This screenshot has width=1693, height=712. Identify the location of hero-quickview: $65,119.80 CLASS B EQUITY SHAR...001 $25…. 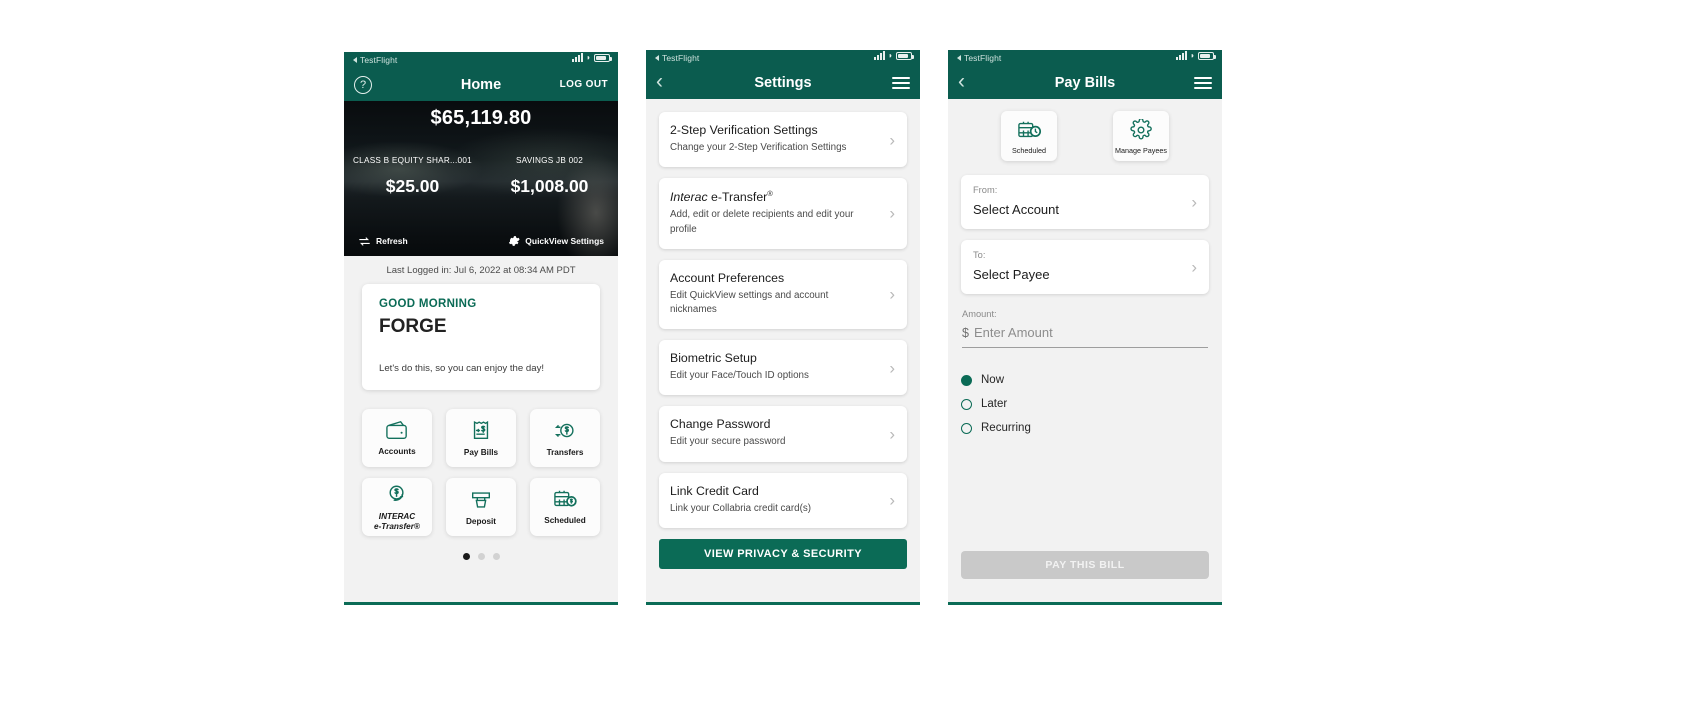
(481, 178).